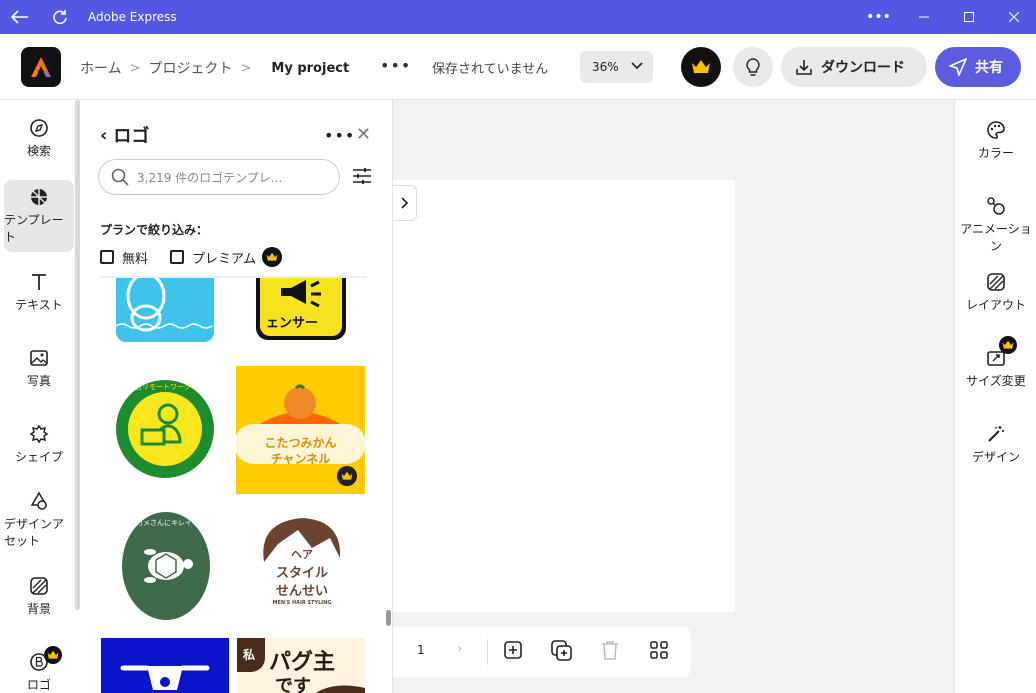 This screenshot has width=1036, height=693. Describe the element at coordinates (995, 153) in the screenshot. I see `rail-label: カラー` at that location.